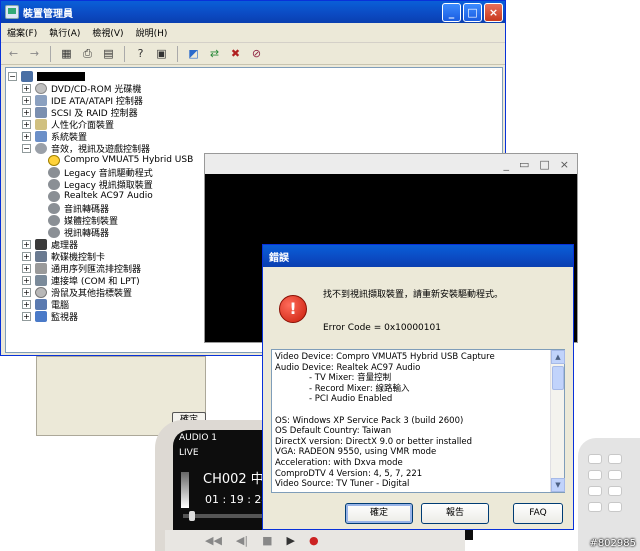  I want to click on tree-category: + 處理器, so click(50, 244).